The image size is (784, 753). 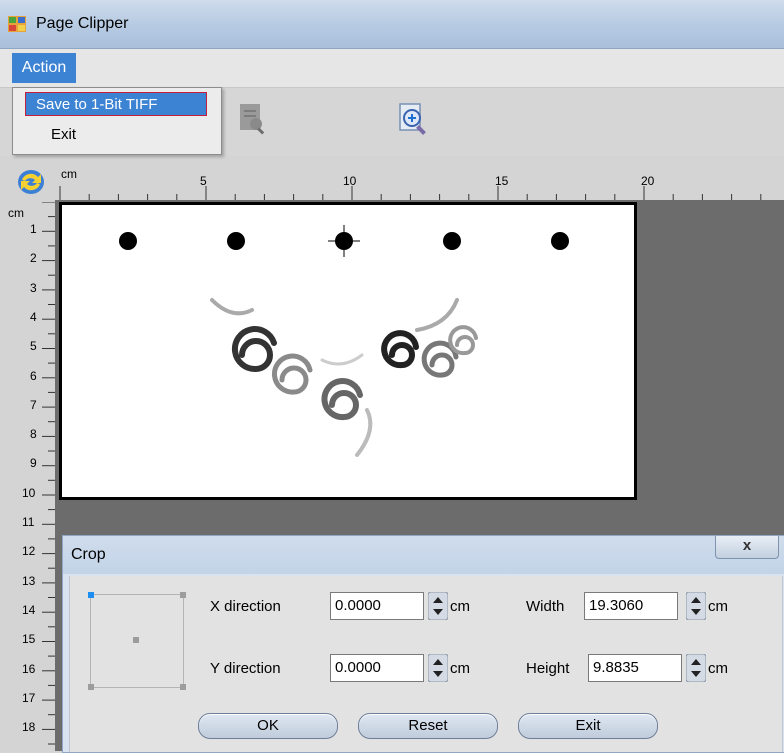 What do you see at coordinates (29, 492) in the screenshot?
I see `ruler-left-label: 10` at bounding box center [29, 492].